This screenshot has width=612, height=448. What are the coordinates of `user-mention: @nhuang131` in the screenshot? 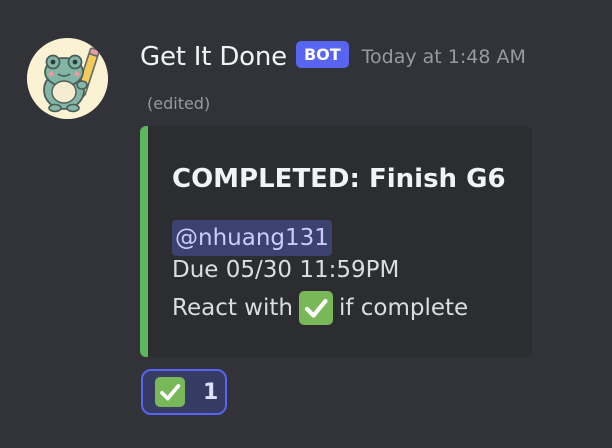 It's located at (252, 238).